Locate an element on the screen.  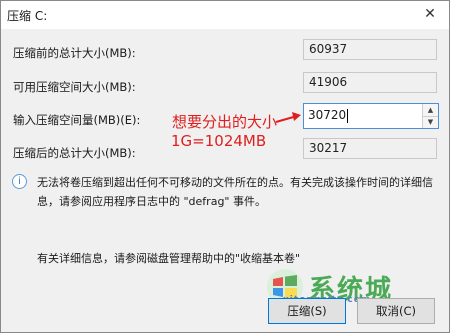
cancel-button: 取消(C) is located at coordinates (396, 311).